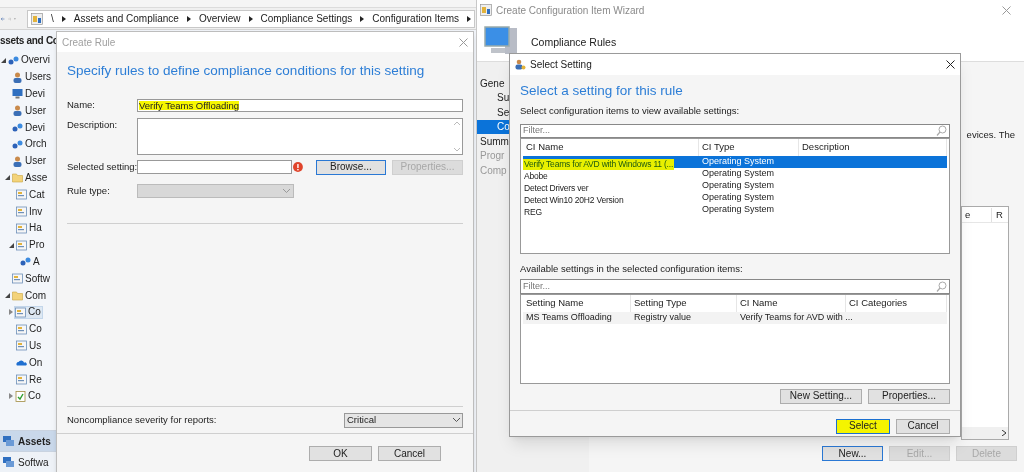 The image size is (1024, 472). Describe the element at coordinates (456, 420) in the screenshot. I see `chevron-down-icon` at that location.